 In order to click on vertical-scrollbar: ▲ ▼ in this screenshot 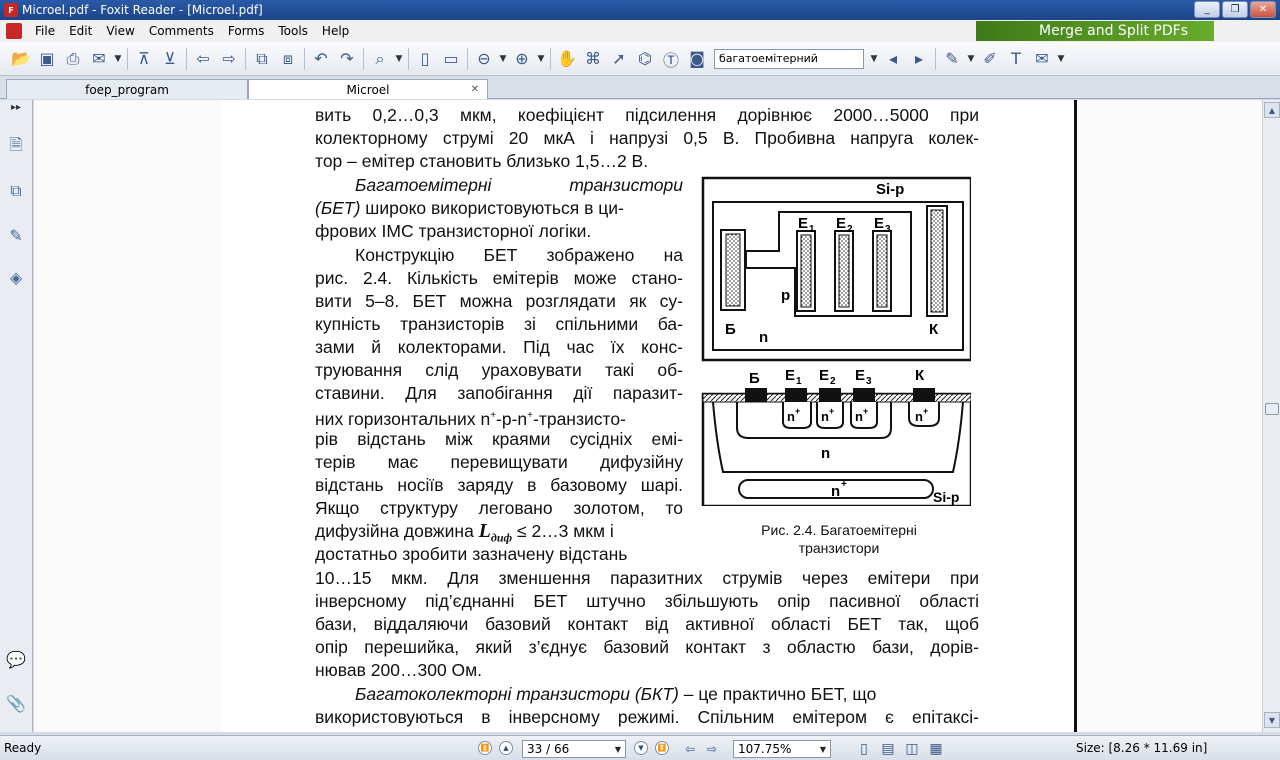, I will do `click(1271, 416)`.